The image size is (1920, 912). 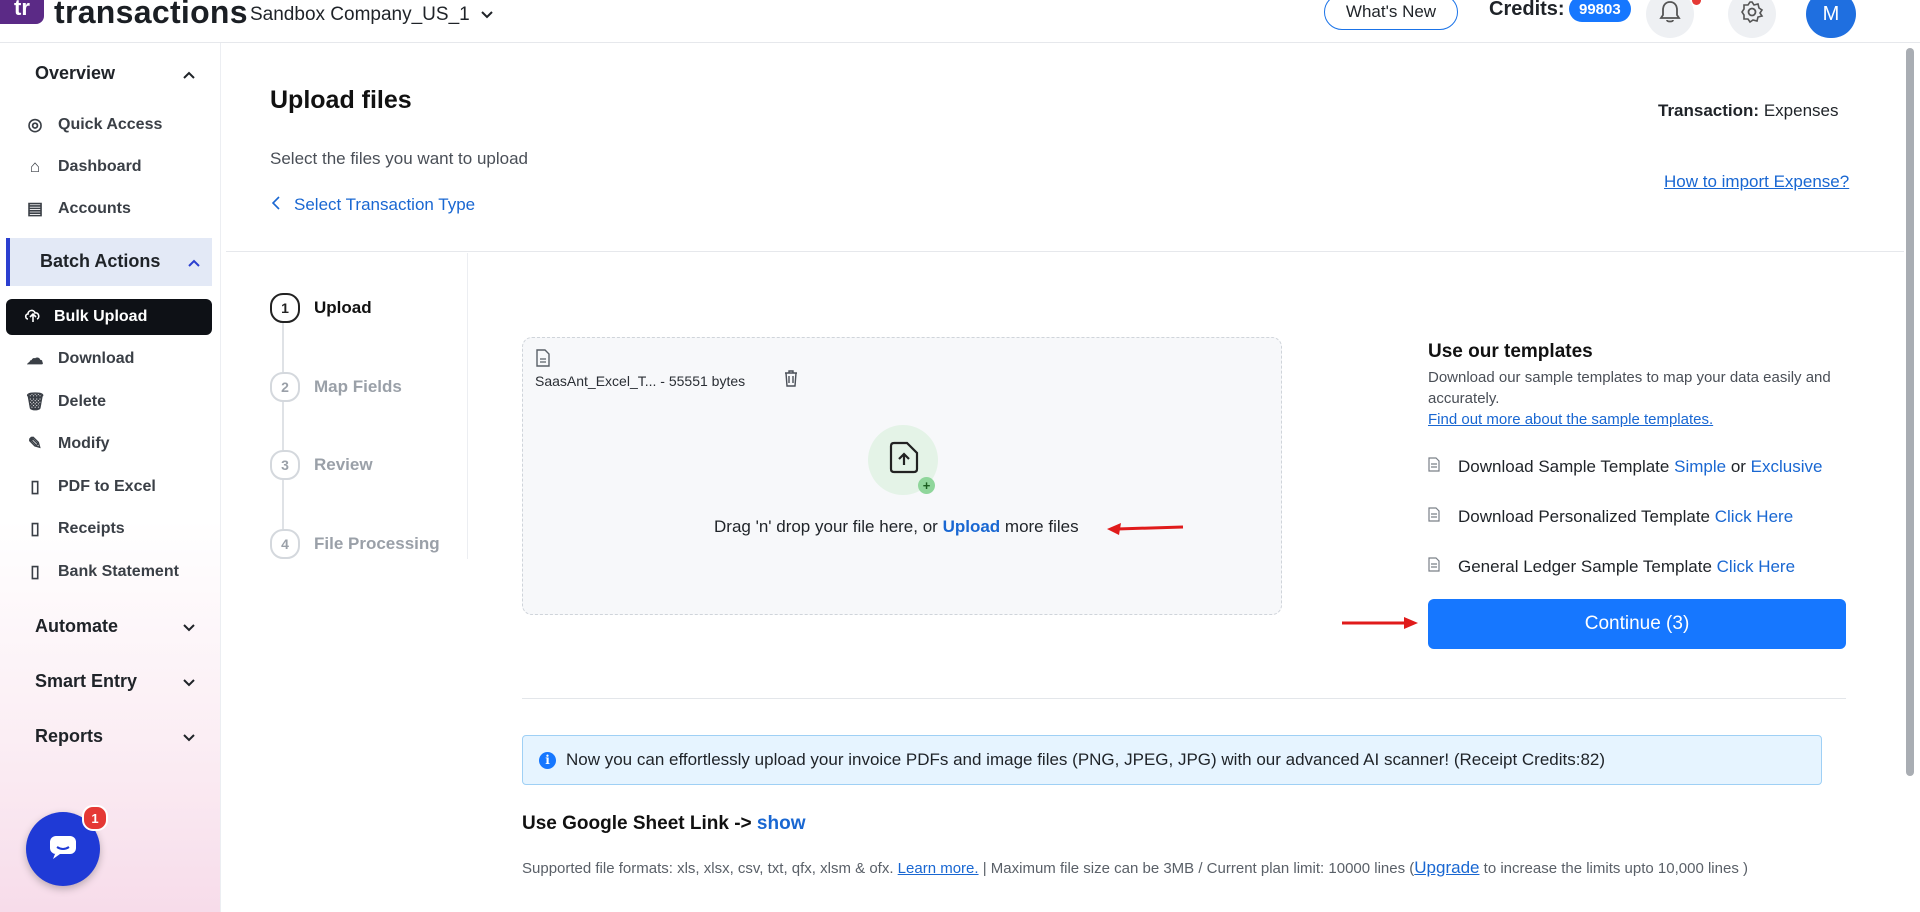 I want to click on sidebar-section-smart-entry: Smart Entry, so click(x=115, y=681).